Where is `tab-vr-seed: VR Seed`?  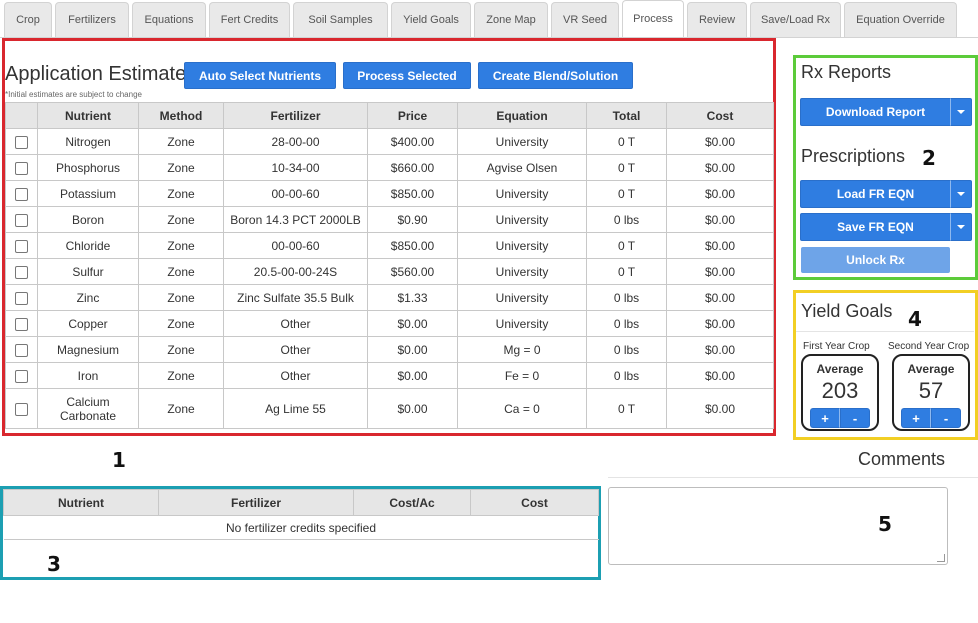
tab-vr-seed: VR Seed is located at coordinates (585, 19).